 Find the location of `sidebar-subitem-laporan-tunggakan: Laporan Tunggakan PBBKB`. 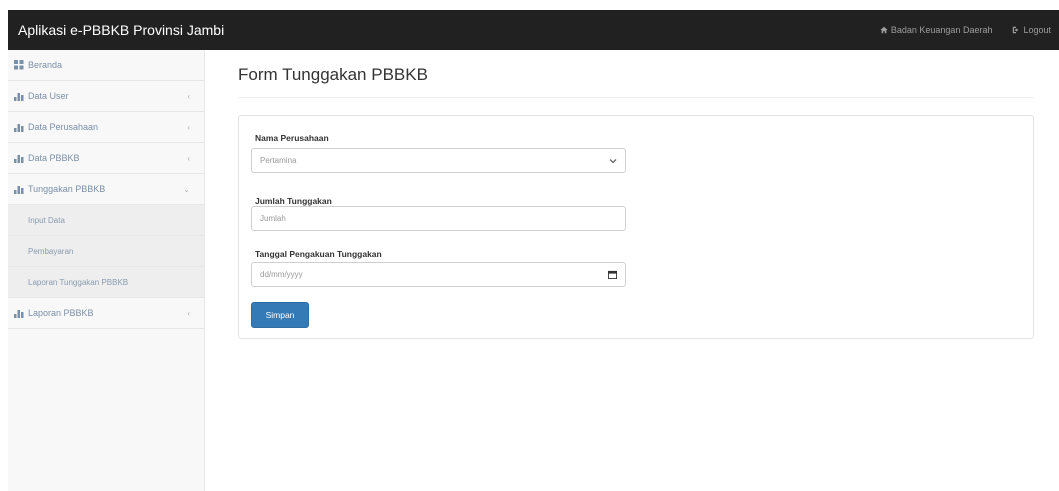

sidebar-subitem-laporan-tunggakan: Laporan Tunggakan PBBKB is located at coordinates (106, 282).